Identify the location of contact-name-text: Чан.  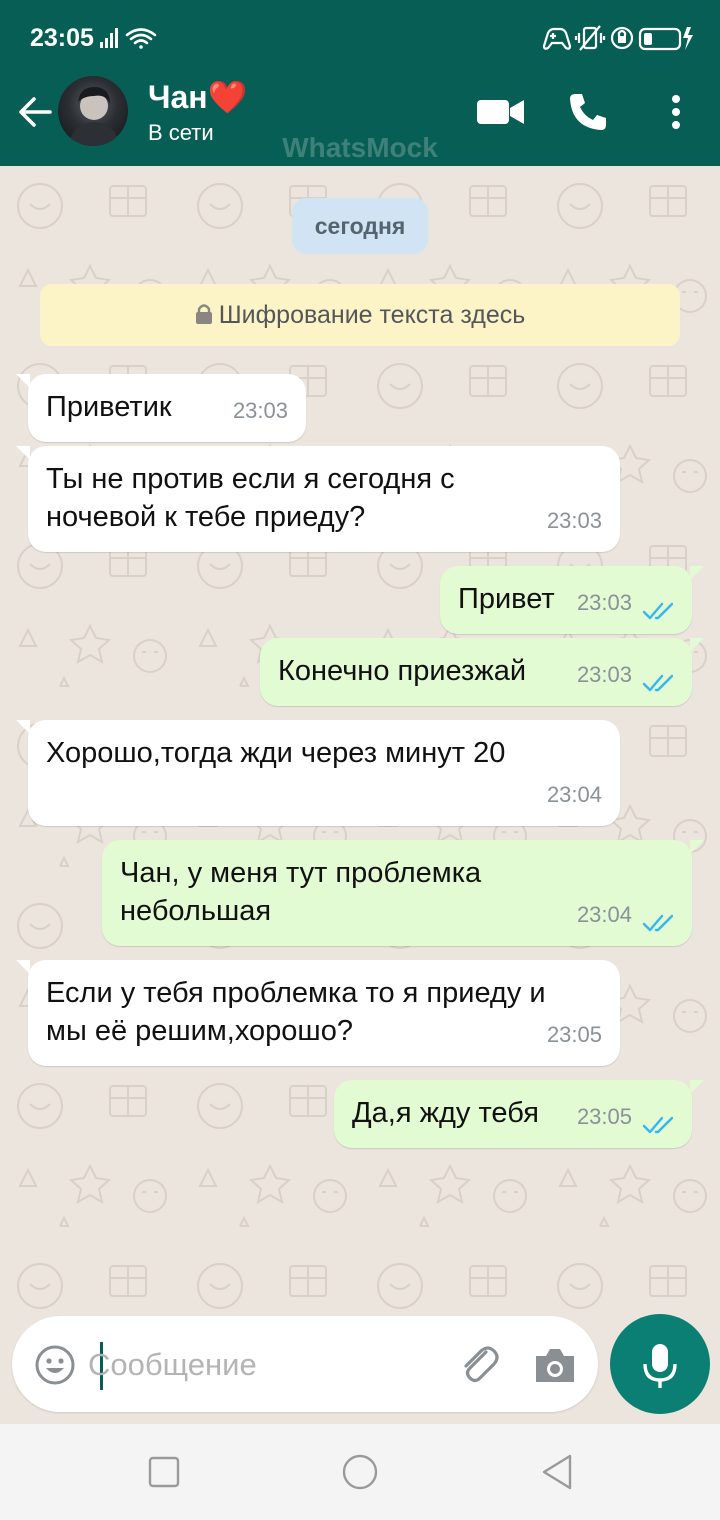
(178, 97).